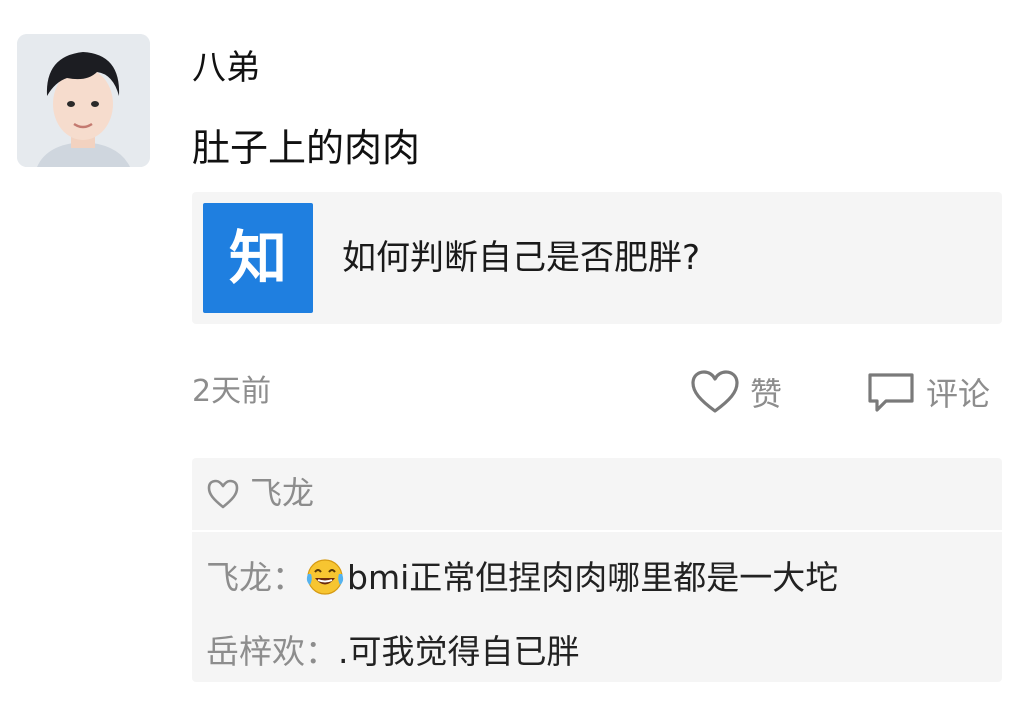 The image size is (1034, 706). Describe the element at coordinates (255, 577) in the screenshot. I see `comment-author: 飞龙：` at that location.